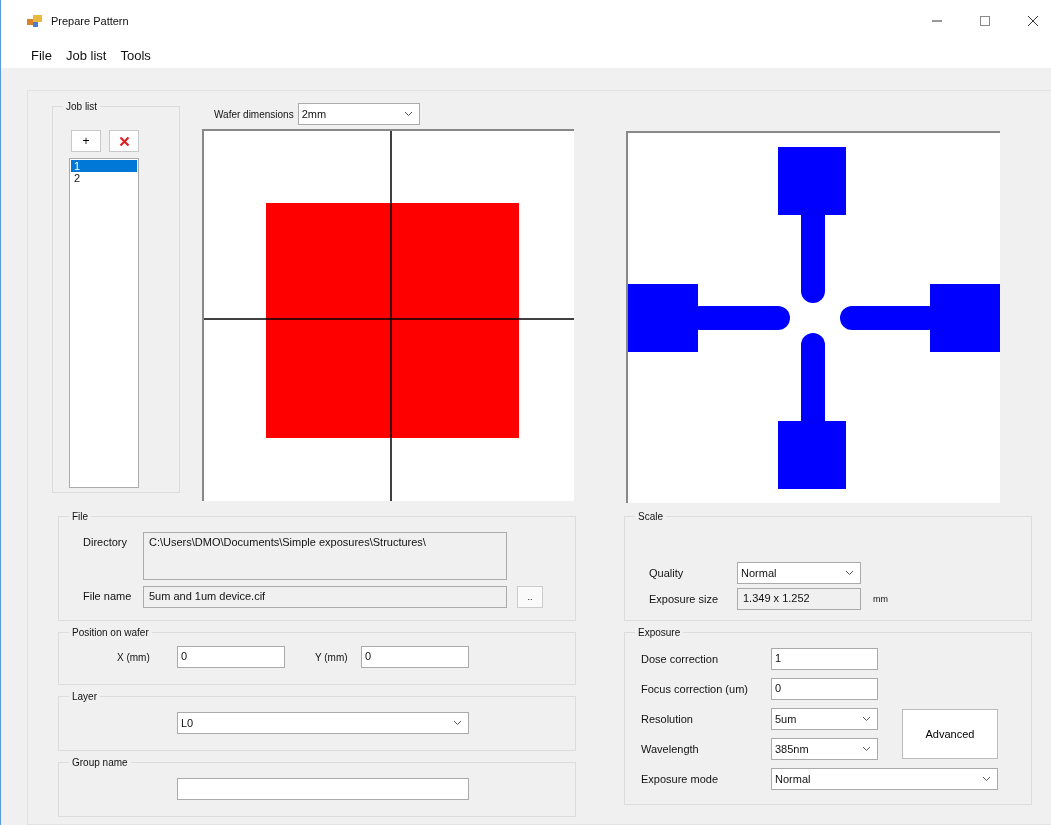  What do you see at coordinates (680, 779) in the screenshot?
I see `field-label: Exposure mode` at bounding box center [680, 779].